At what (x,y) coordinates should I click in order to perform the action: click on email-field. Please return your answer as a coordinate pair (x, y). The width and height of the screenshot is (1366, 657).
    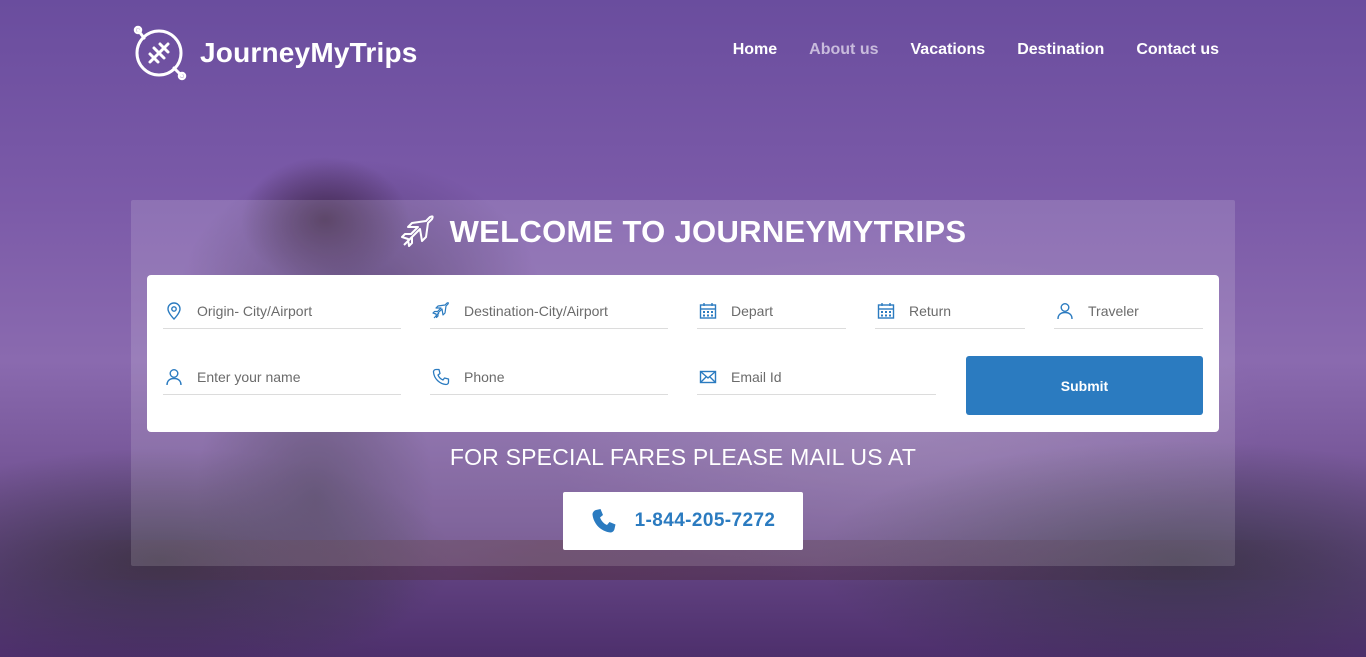
    Looking at the image, I should click on (816, 377).